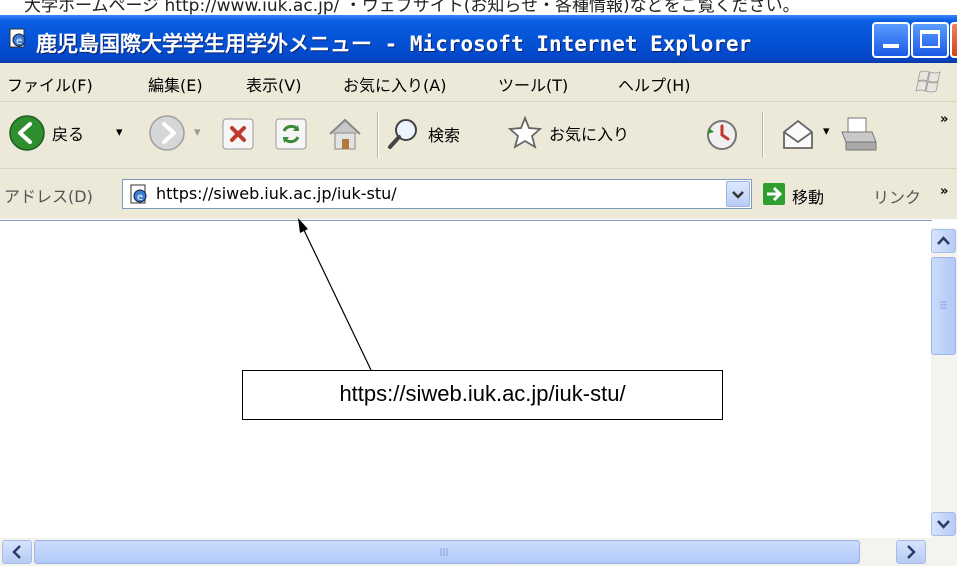 The height and width of the screenshot is (567, 957). What do you see at coordinates (291, 134) in the screenshot?
I see `refresh-icon` at bounding box center [291, 134].